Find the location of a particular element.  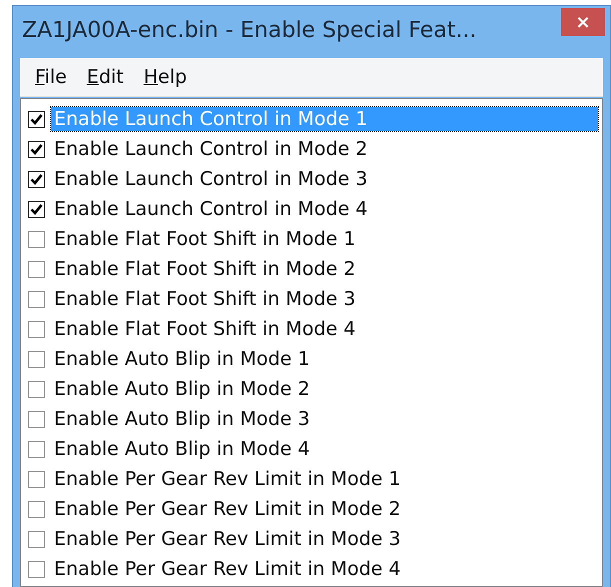

option-label: Enable Auto Blip in Mode 1 is located at coordinates (182, 359).